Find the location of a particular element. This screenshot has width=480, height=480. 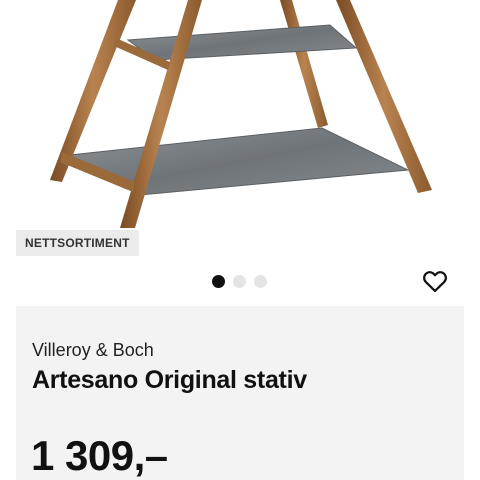

product-brand: Villeroy & Boch is located at coordinates (93, 350).